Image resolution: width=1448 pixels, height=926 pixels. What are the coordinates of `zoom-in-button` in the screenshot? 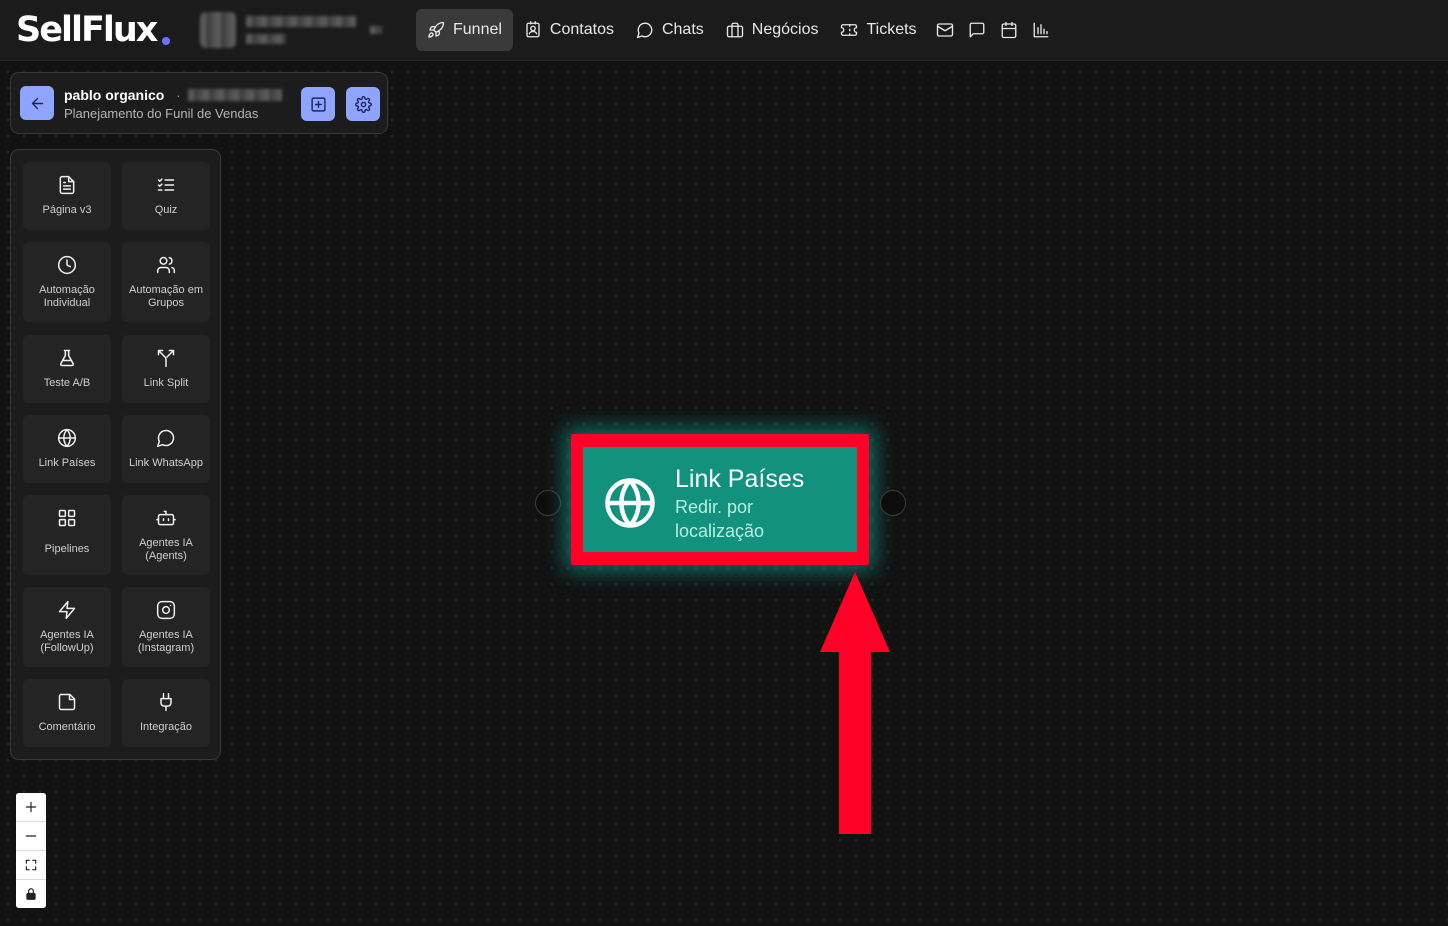 It's located at (31, 807).